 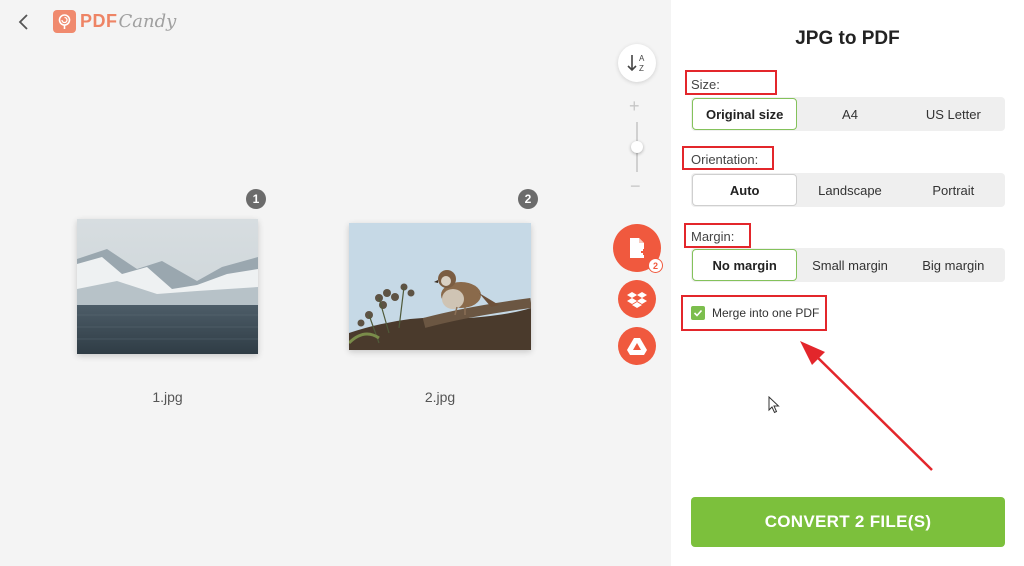 What do you see at coordinates (64, 21) in the screenshot?
I see `candy-logo-icon` at bounding box center [64, 21].